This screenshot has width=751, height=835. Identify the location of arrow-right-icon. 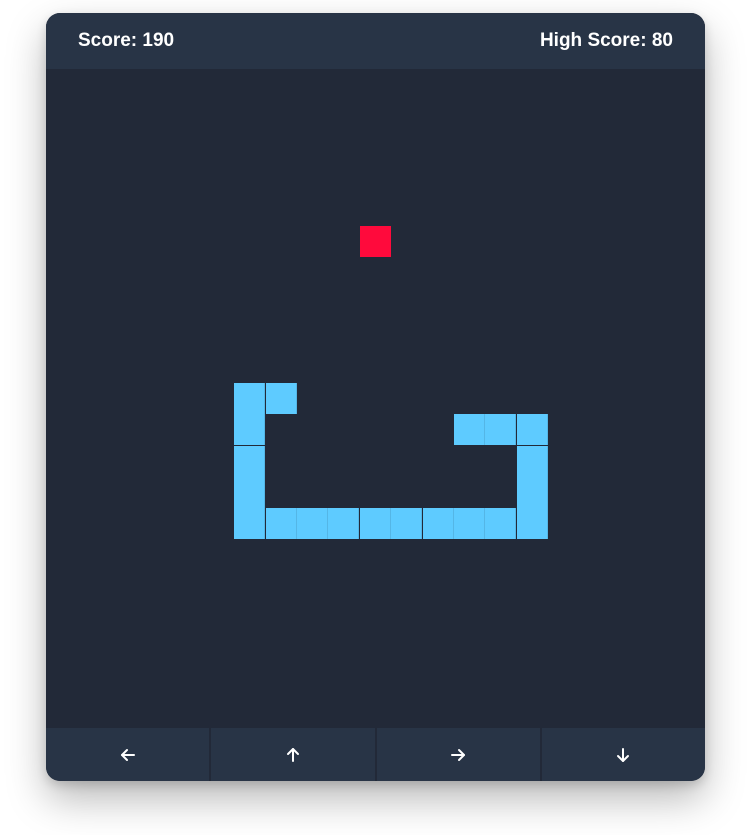
(458, 754).